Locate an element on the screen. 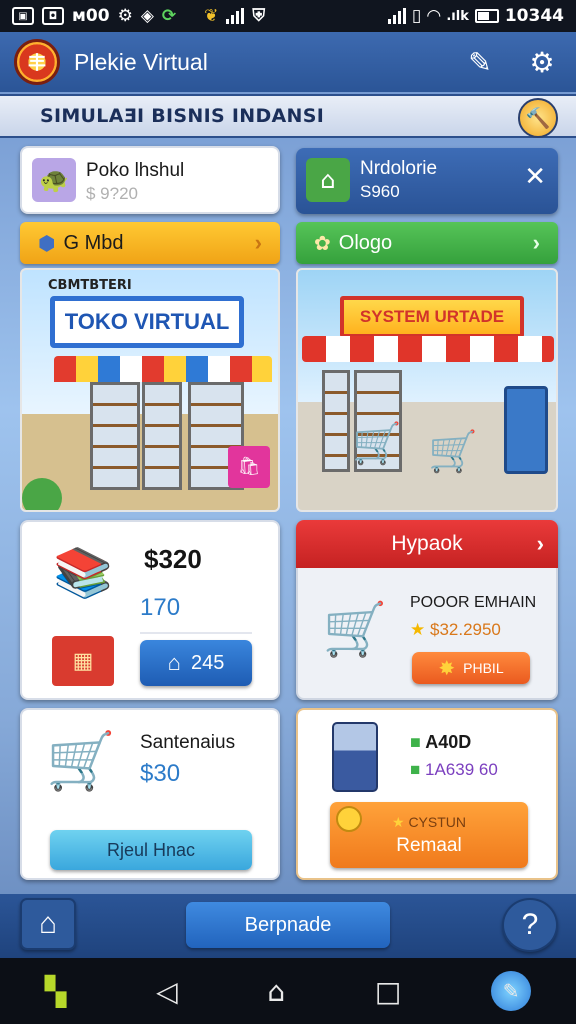 This screenshot has width=576, height=1024. button-label: PHBIL is located at coordinates (483, 668).